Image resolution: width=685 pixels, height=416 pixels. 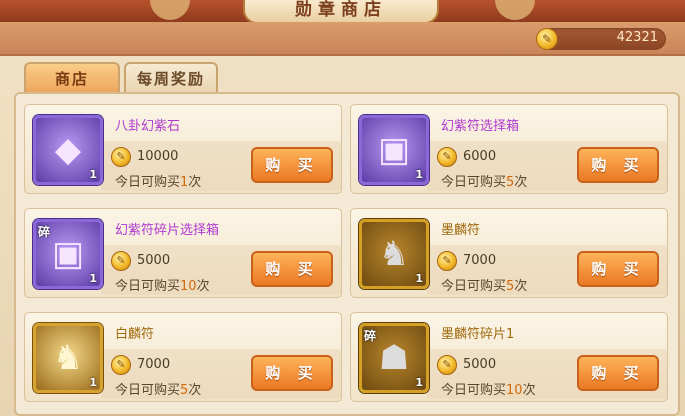 What do you see at coordinates (515, 10) in the screenshot?
I see `title-ornament-right` at bounding box center [515, 10].